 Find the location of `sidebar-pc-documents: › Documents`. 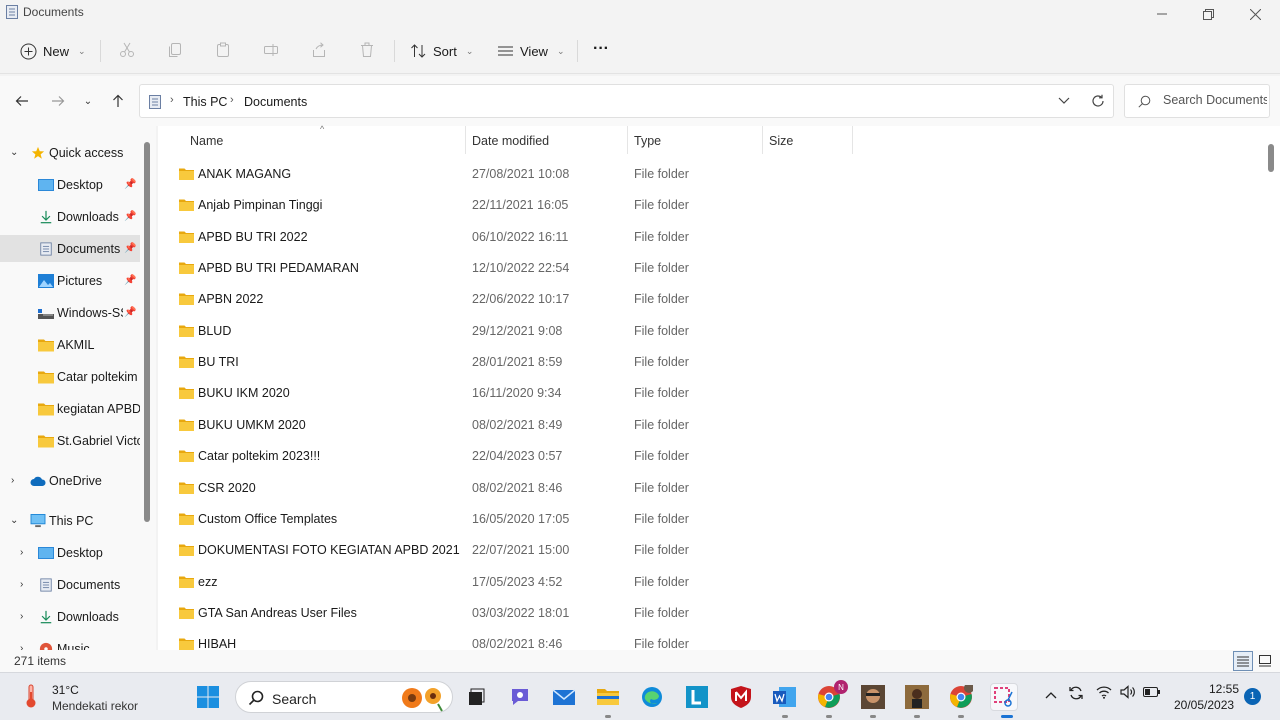

sidebar-pc-documents: › Documents is located at coordinates (70, 584).